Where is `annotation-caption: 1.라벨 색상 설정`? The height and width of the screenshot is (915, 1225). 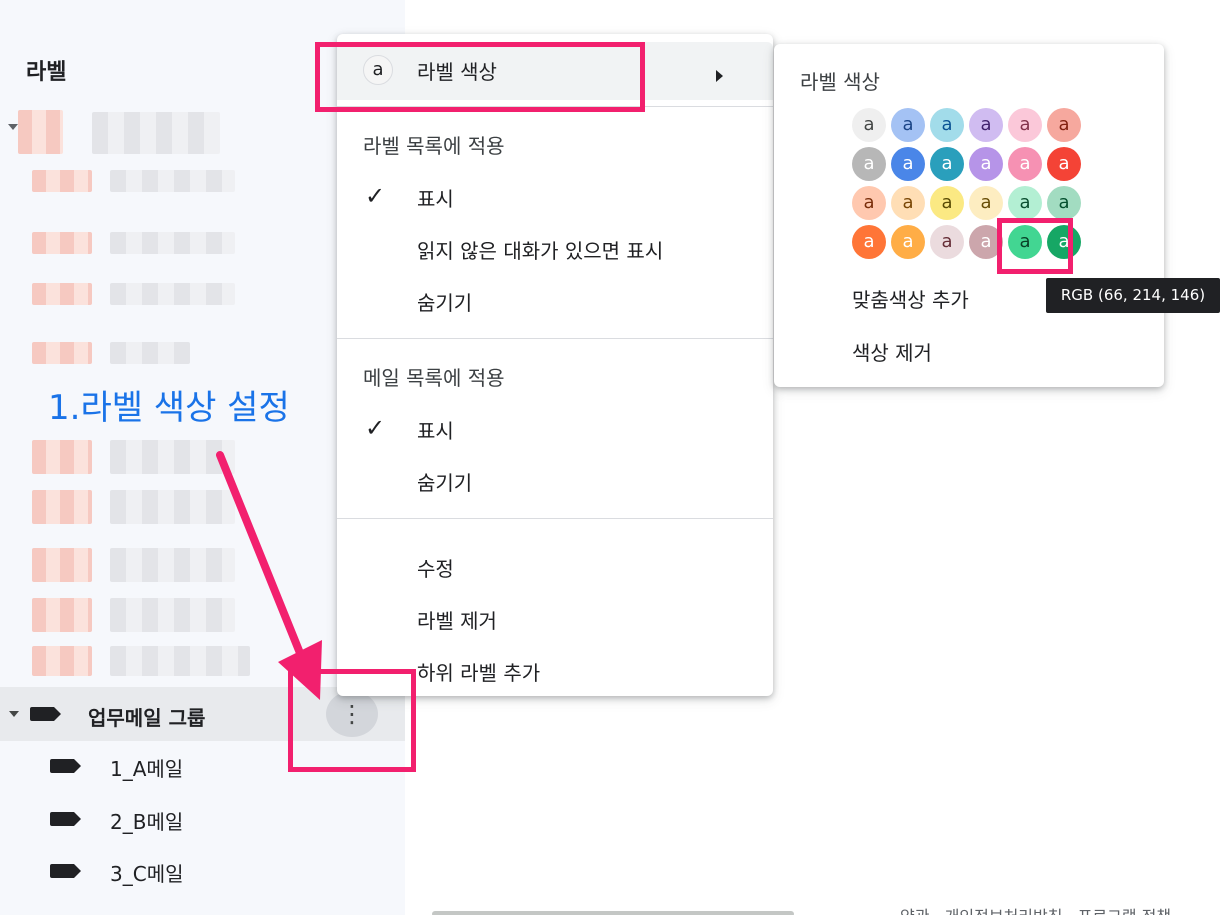 annotation-caption: 1.라벨 색상 설정 is located at coordinates (169, 408).